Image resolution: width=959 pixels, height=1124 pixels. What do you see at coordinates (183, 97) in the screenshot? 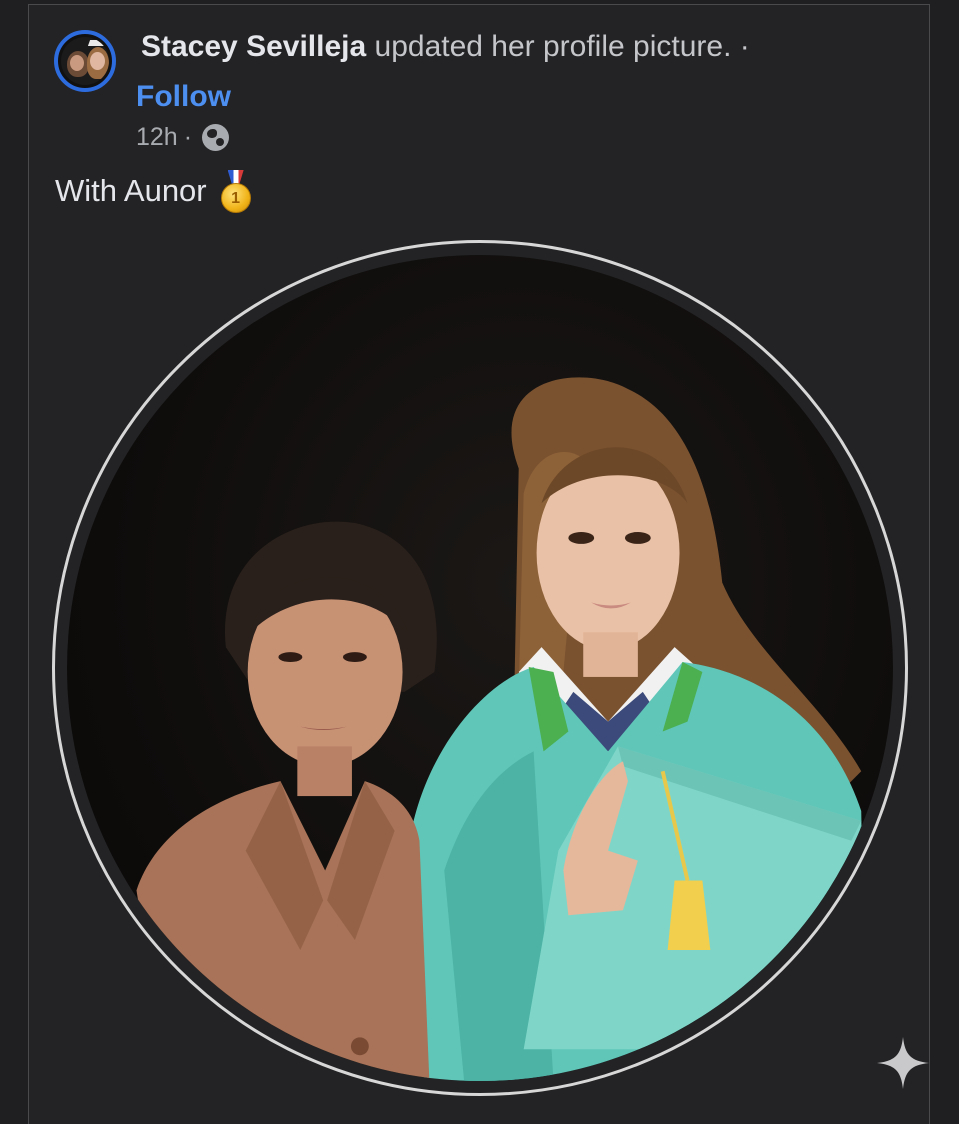
I see `follow-button: Follow` at bounding box center [183, 97].